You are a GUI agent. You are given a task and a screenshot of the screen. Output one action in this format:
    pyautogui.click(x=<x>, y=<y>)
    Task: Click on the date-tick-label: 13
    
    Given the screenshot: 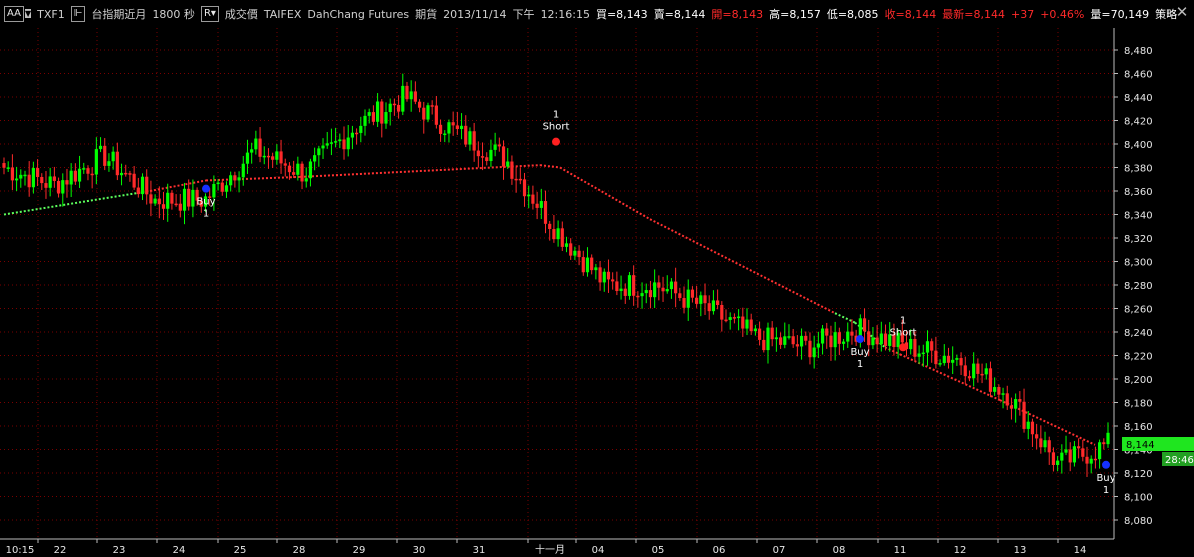 What is the action you would take?
    pyautogui.click(x=1020, y=550)
    